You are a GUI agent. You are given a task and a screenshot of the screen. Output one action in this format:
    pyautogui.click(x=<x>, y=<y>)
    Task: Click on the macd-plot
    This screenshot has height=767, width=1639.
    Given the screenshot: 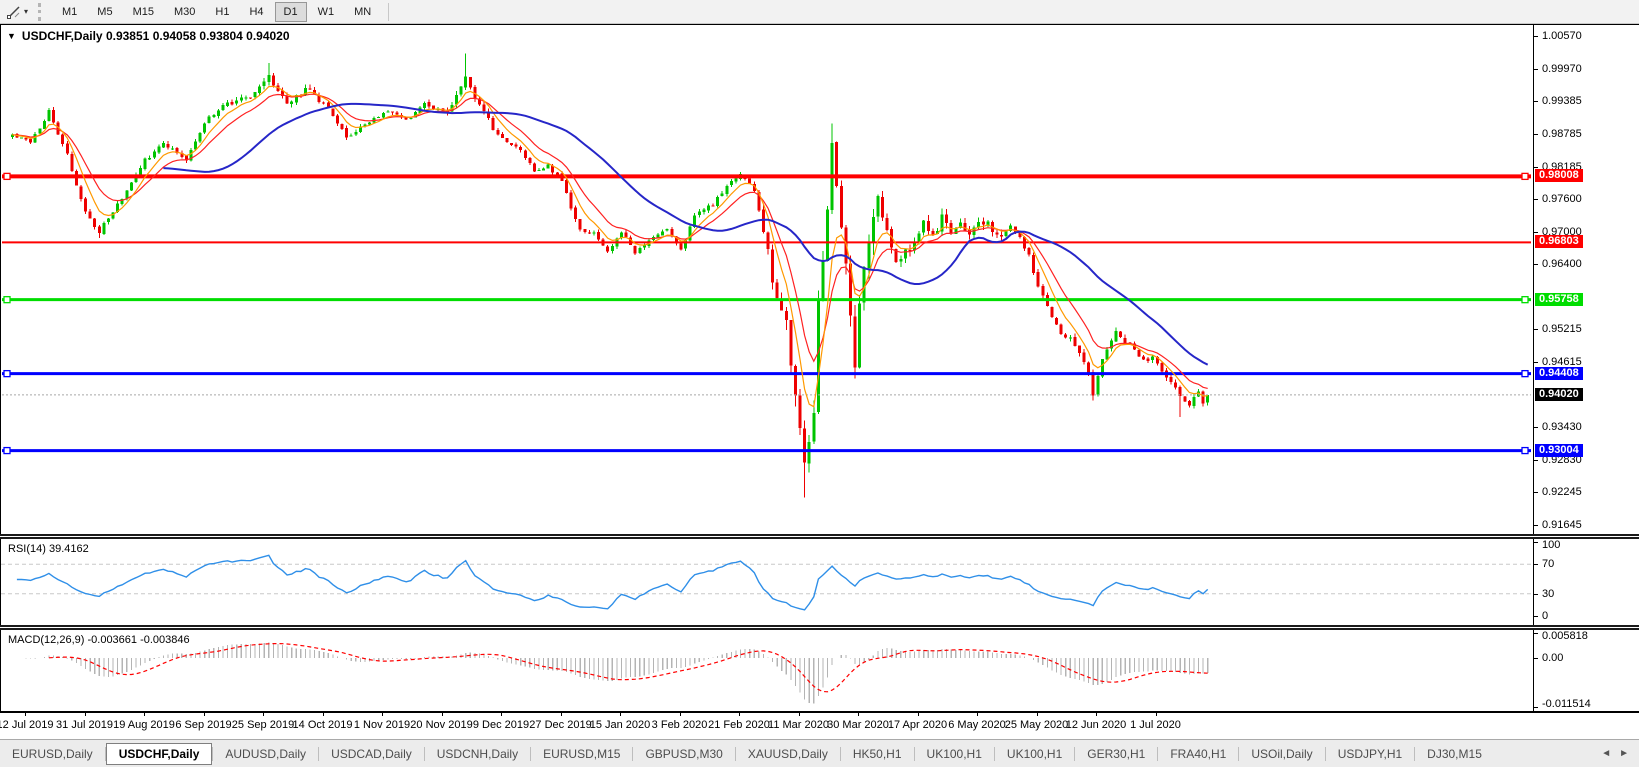 What is the action you would take?
    pyautogui.click(x=767, y=671)
    